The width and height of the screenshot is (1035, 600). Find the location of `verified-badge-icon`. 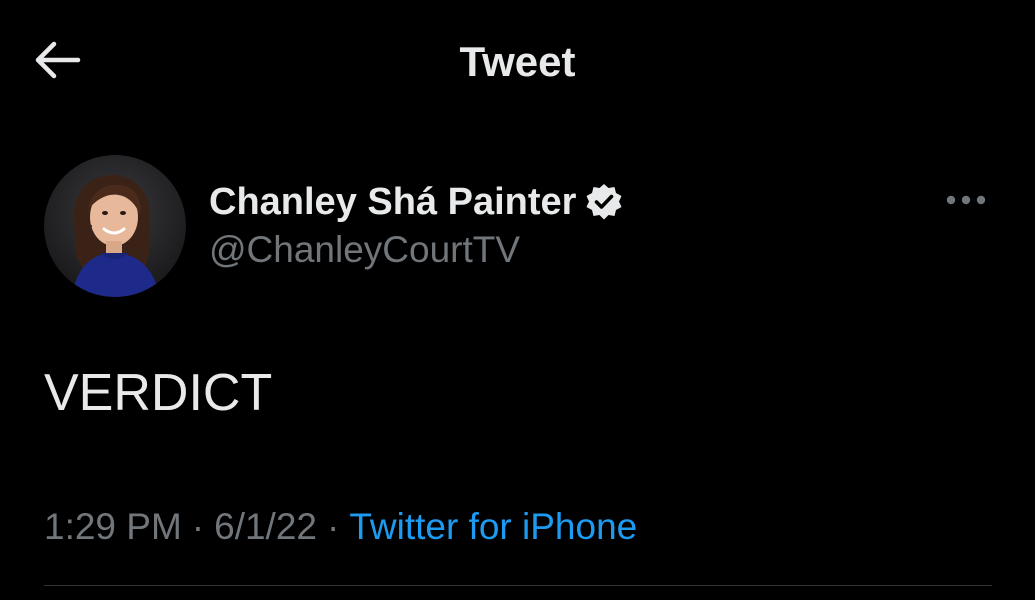

verified-badge-icon is located at coordinates (604, 202).